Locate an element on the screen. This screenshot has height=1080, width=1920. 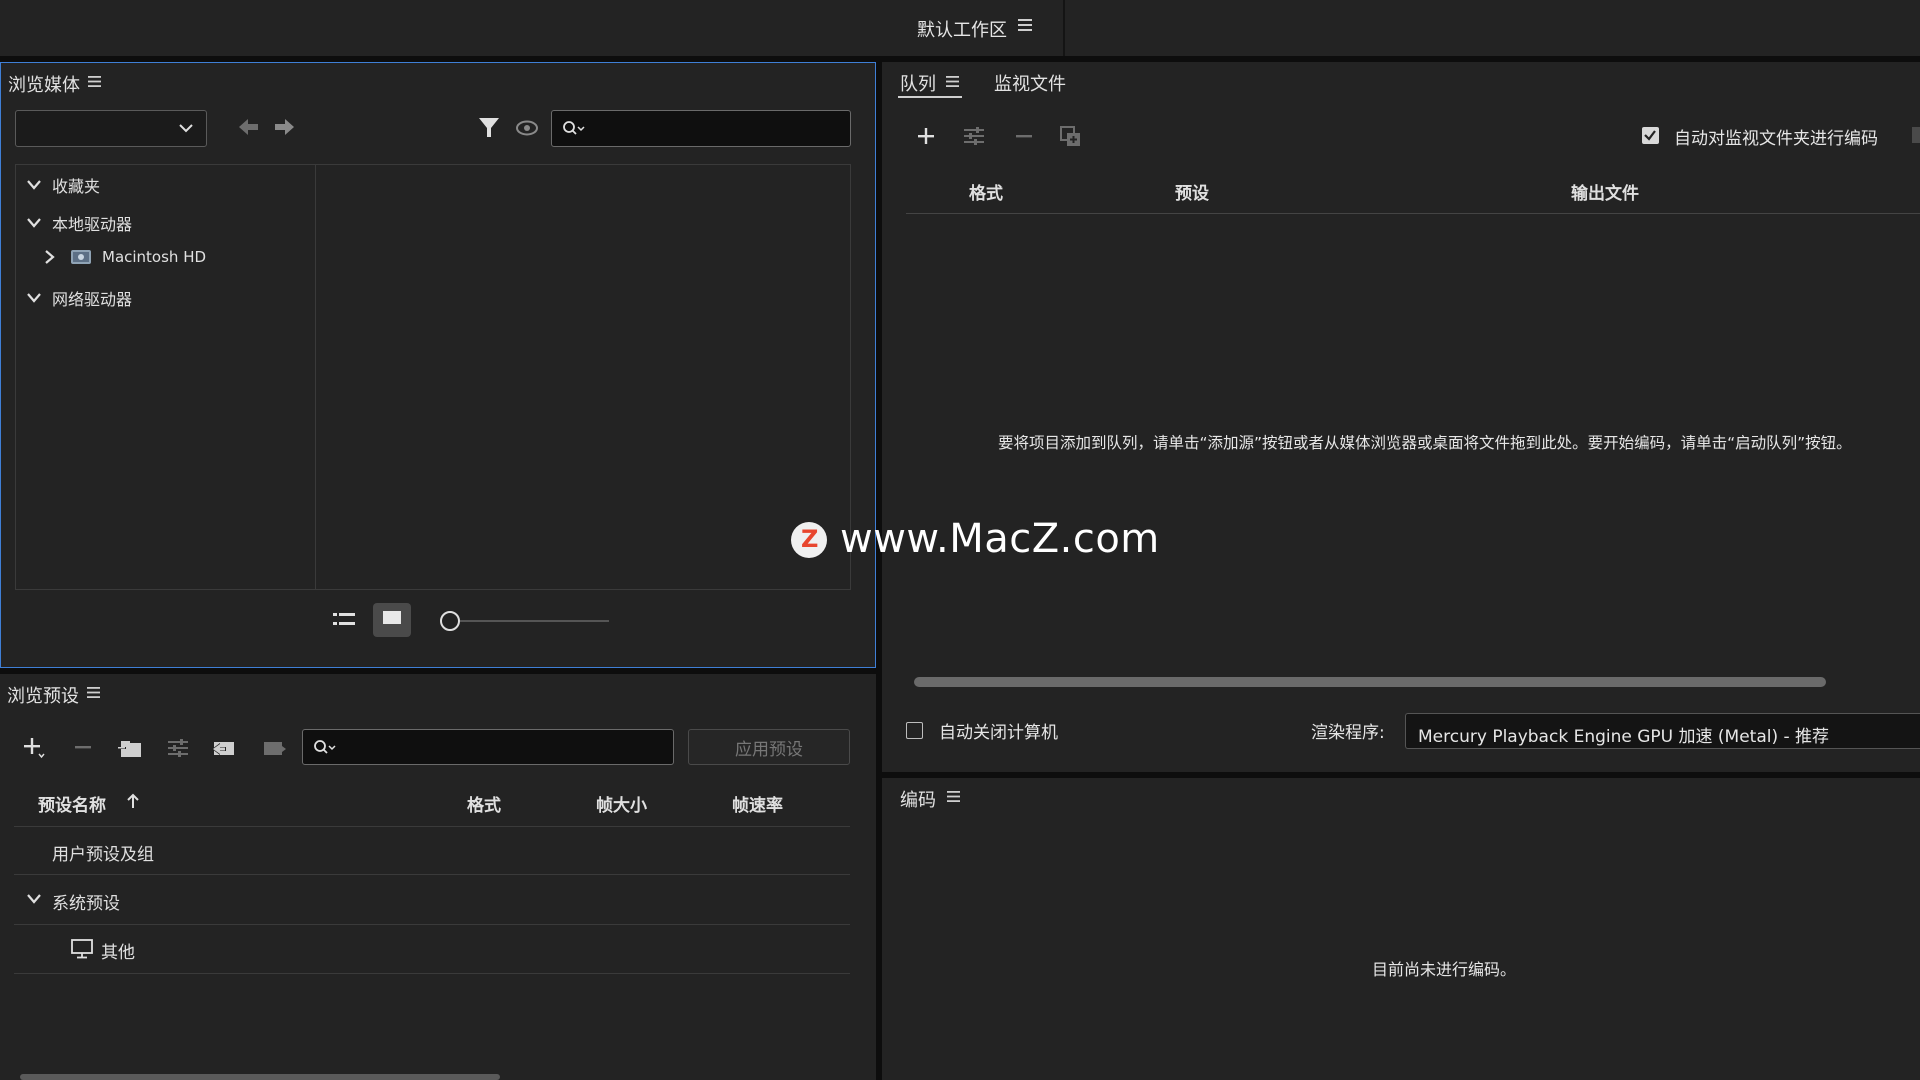
preset-search-input is located at coordinates (488, 747).